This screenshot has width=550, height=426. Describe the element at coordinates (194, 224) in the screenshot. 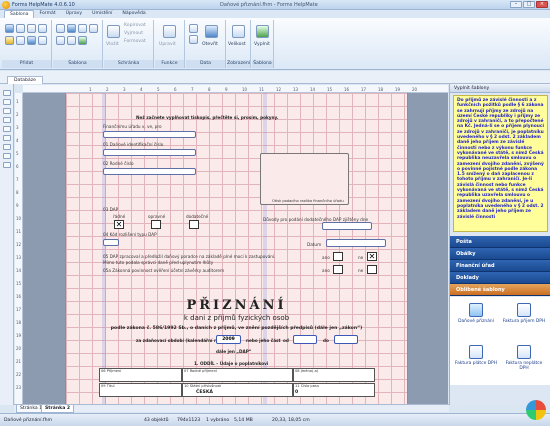

I see `dap-additional-checkbox` at that location.